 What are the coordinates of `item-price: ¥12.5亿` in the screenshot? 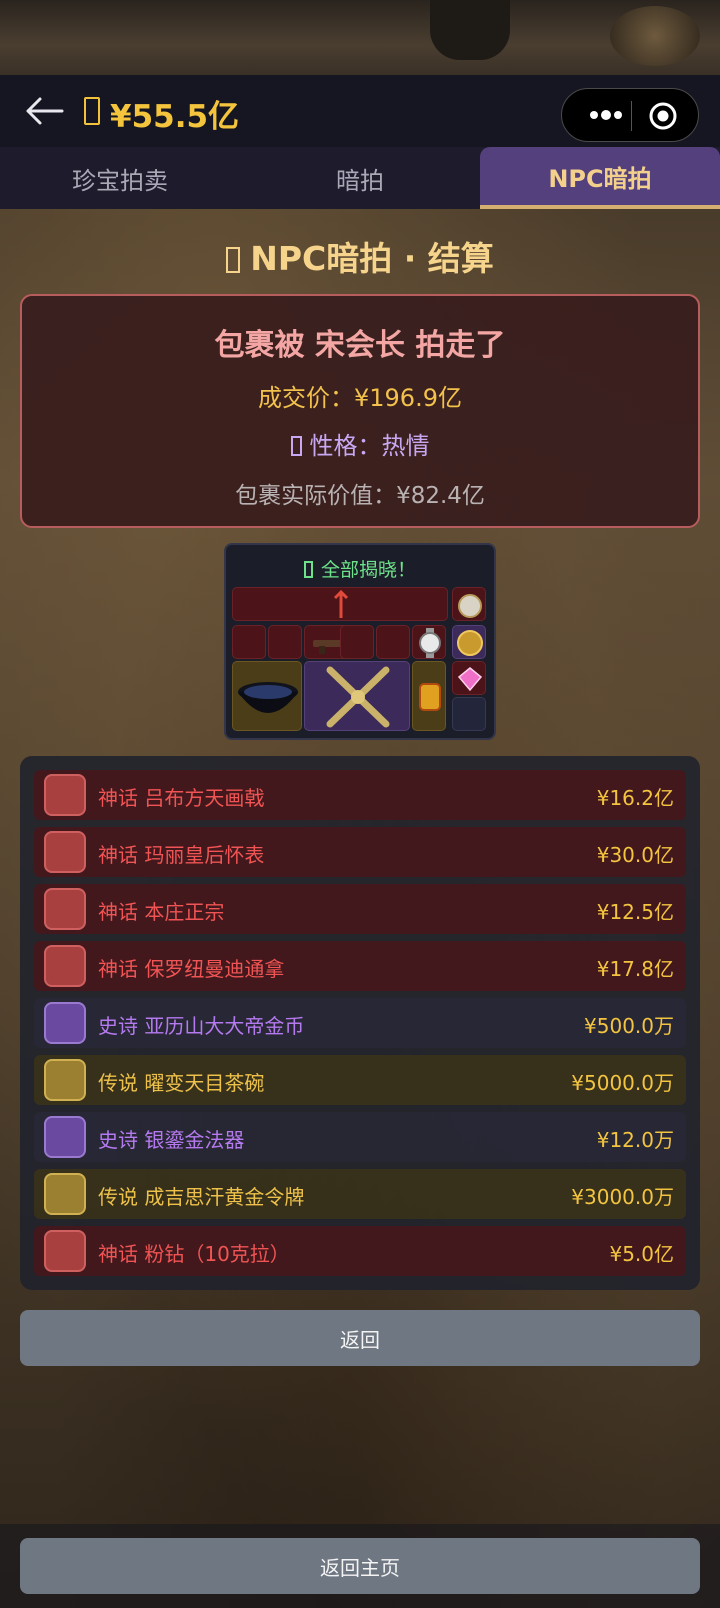 It's located at (635, 912).